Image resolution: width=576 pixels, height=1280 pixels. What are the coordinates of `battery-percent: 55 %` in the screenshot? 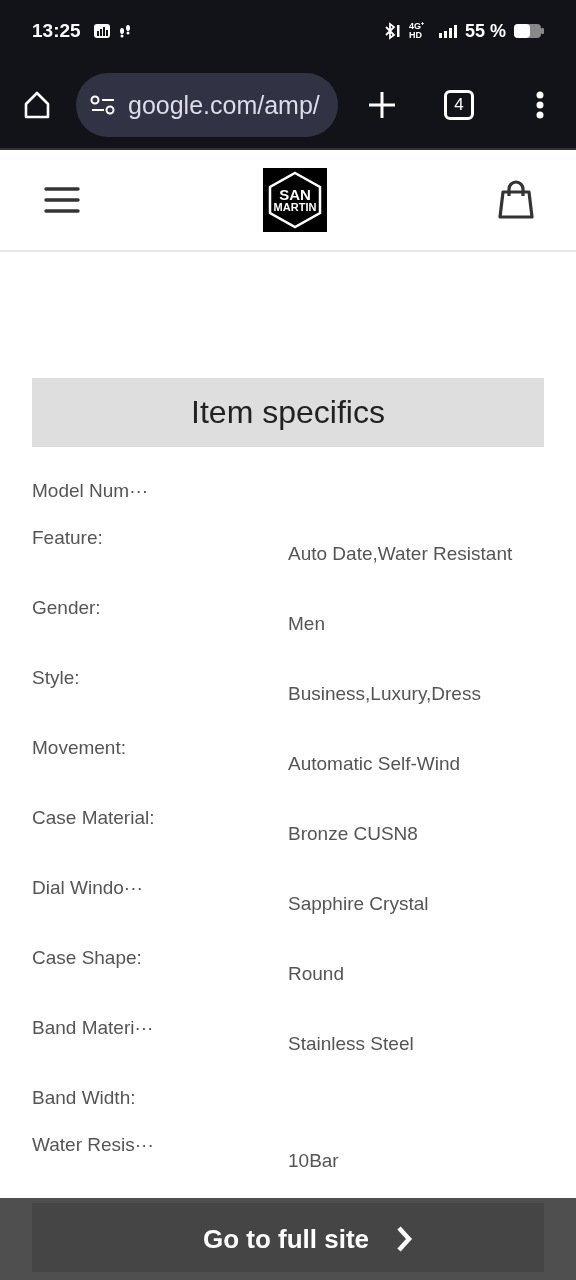 It's located at (485, 31).